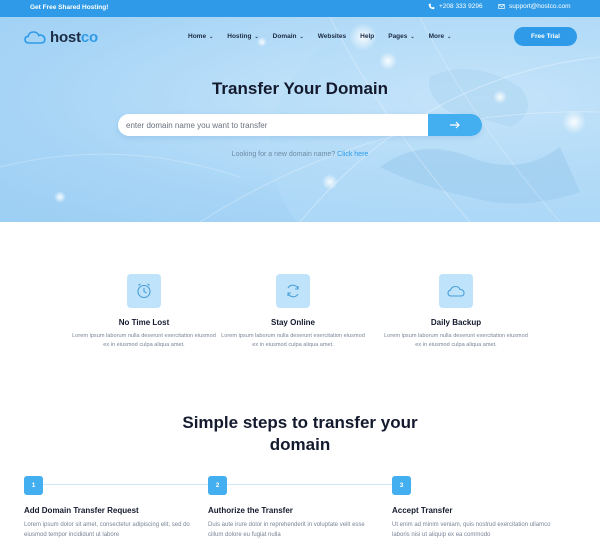  I want to click on phone-contact: +208 333 9296, so click(455, 6).